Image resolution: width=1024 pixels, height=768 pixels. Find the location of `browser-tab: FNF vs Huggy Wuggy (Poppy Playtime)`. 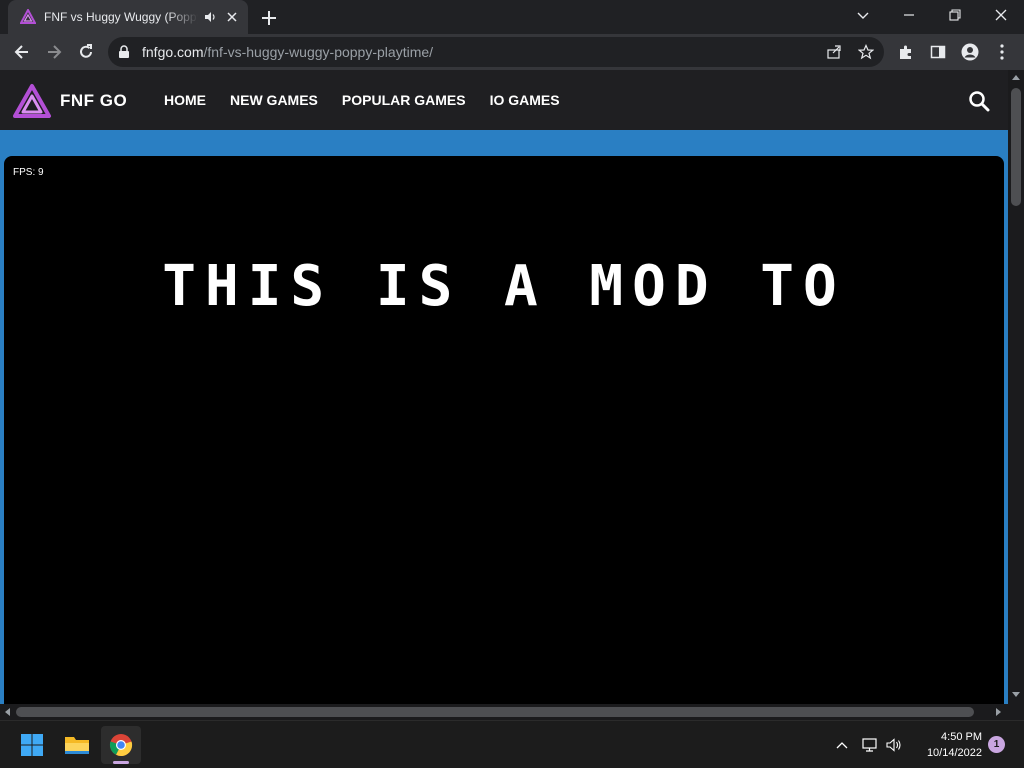

browser-tab: FNF vs Huggy Wuggy (Poppy Playtime) is located at coordinates (128, 17).